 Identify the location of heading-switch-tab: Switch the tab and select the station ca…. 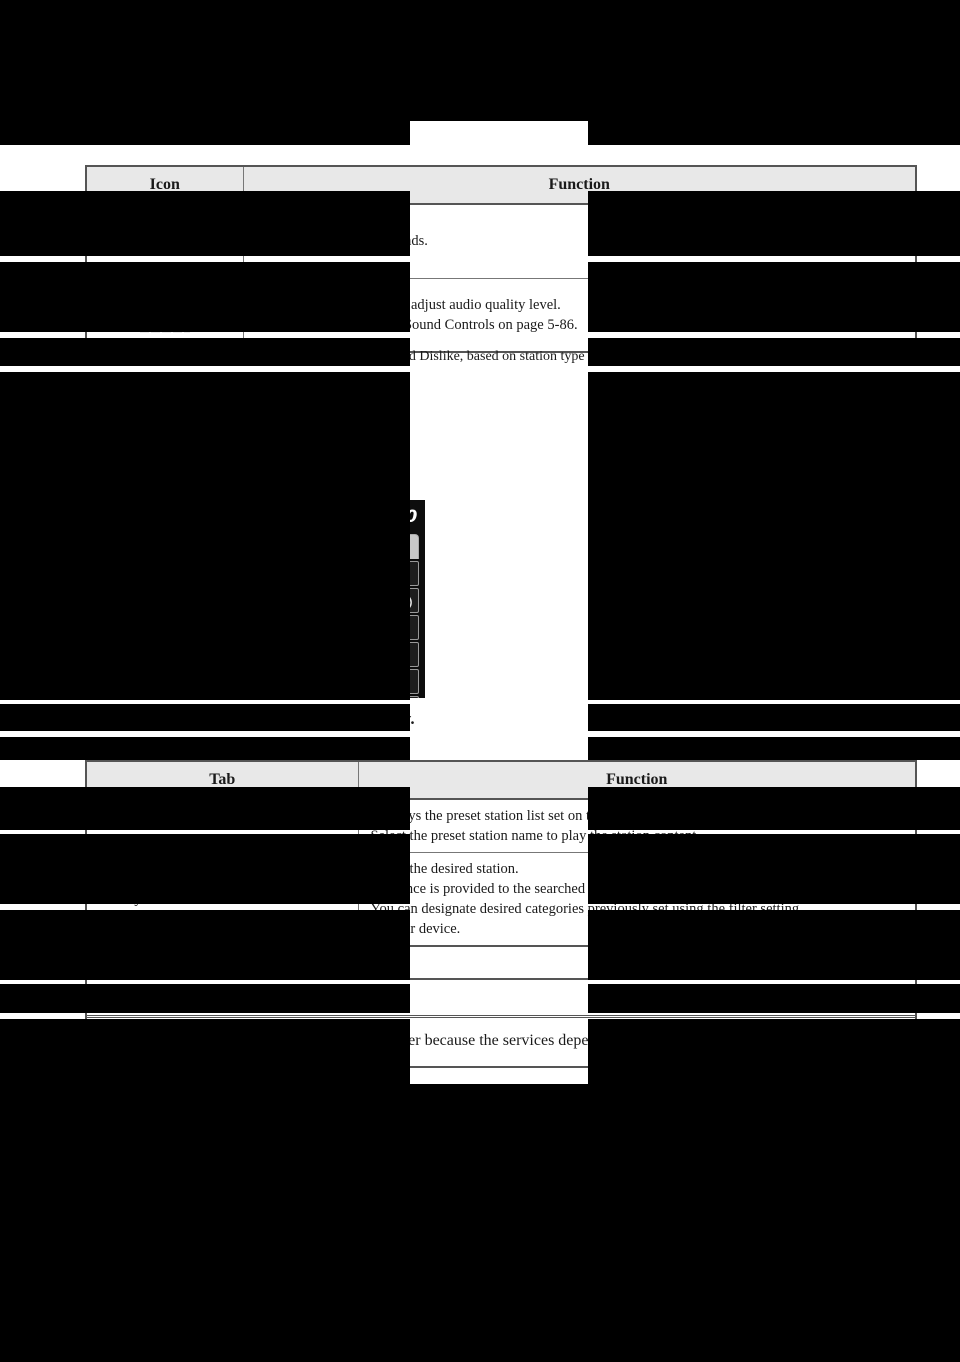
(250, 718).